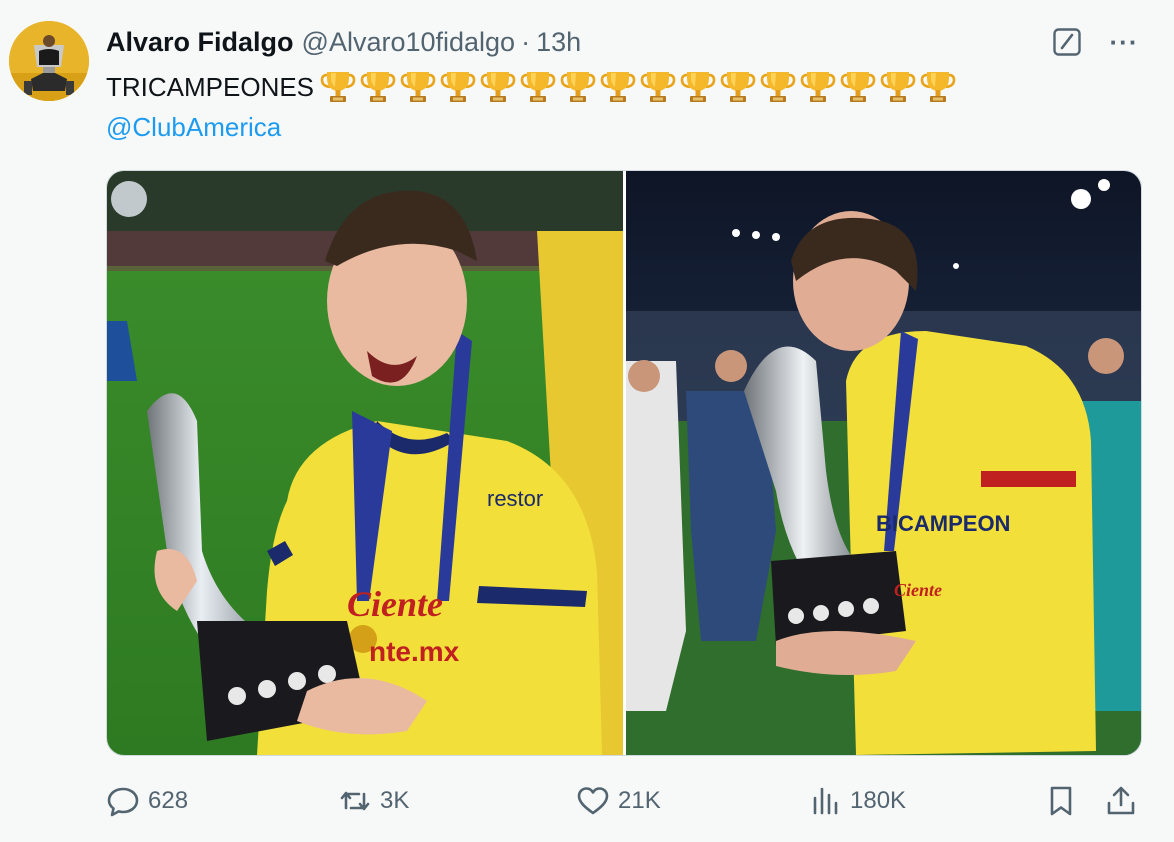  Describe the element at coordinates (558, 42) in the screenshot. I see `tweet-timestamp: 13h` at that location.